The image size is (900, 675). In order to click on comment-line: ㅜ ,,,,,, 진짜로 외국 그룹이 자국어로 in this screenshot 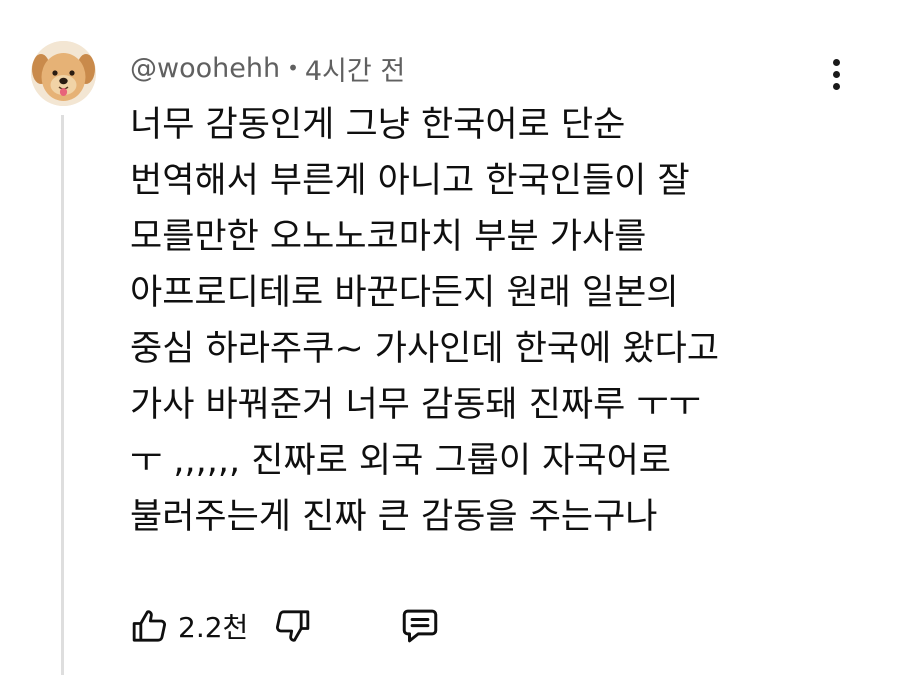, I will do `click(400, 461)`.